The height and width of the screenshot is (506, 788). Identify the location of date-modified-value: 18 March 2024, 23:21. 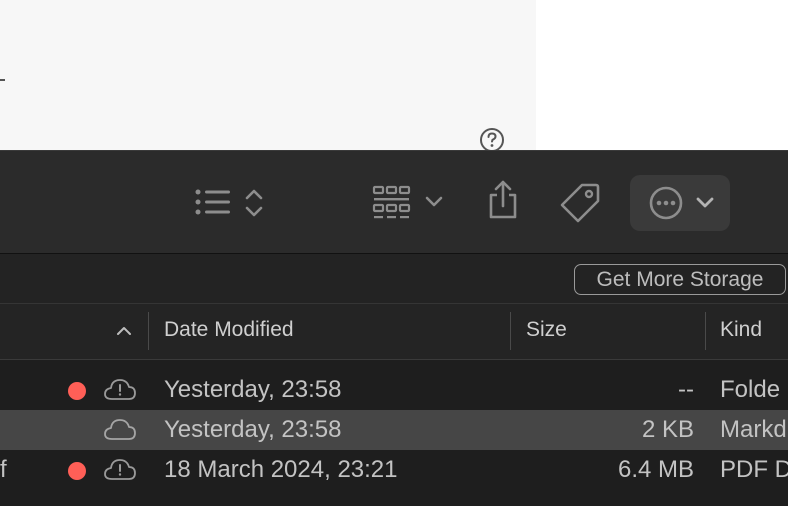
(281, 469).